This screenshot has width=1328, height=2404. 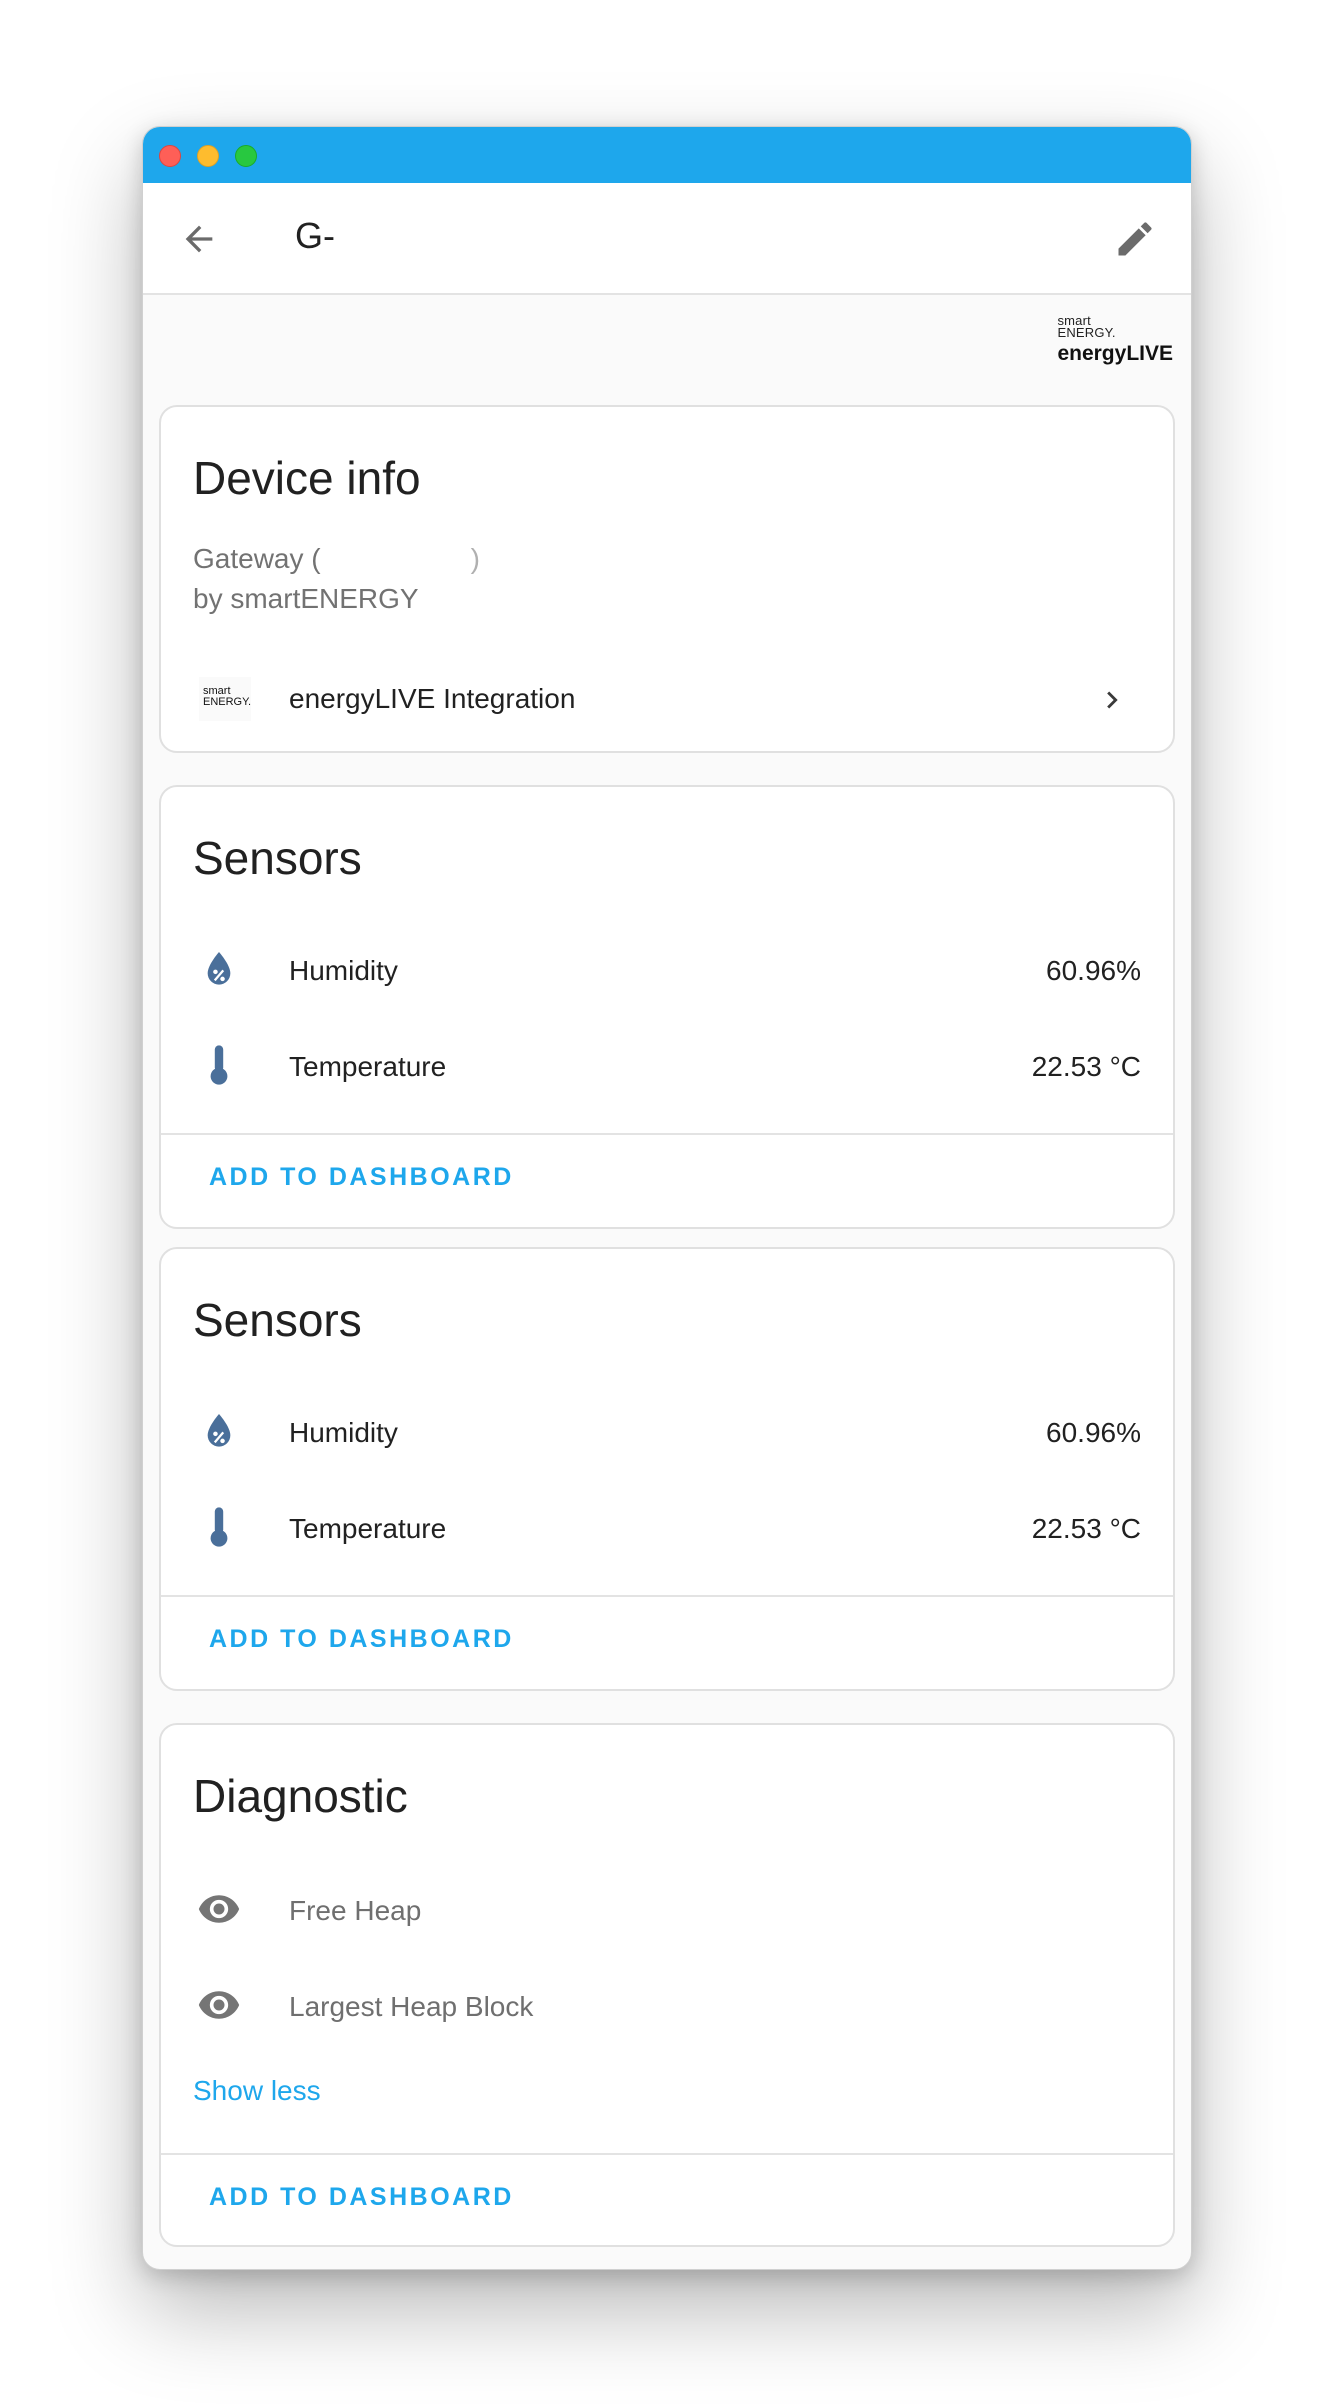 I want to click on brand-logo: smart ENERGY. energyLIVE, so click(x=1115, y=340).